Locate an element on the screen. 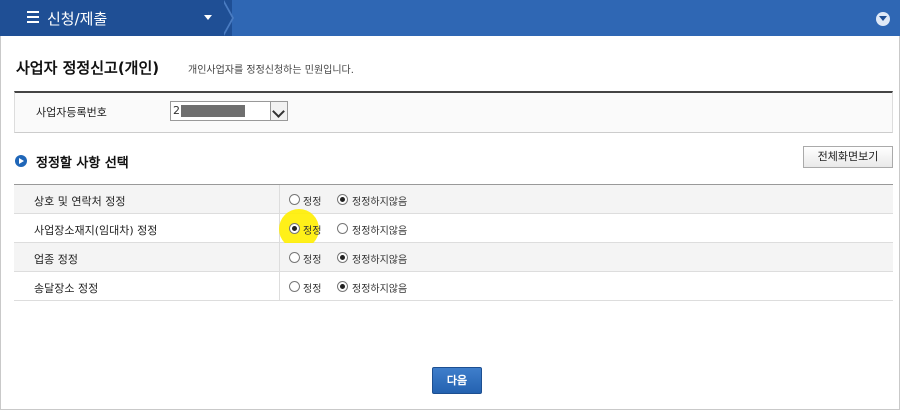 This screenshot has height=410, width=900. caret-down-icon is located at coordinates (208, 17).